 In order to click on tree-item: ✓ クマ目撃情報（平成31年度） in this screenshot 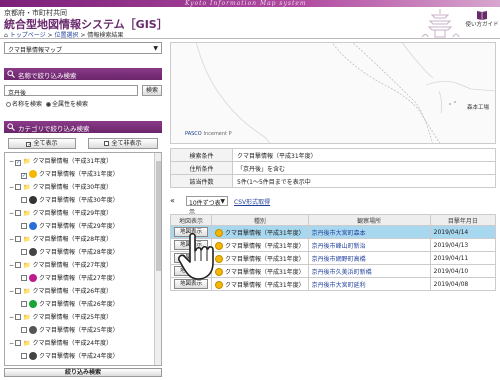, I will do `click(70, 175)`.